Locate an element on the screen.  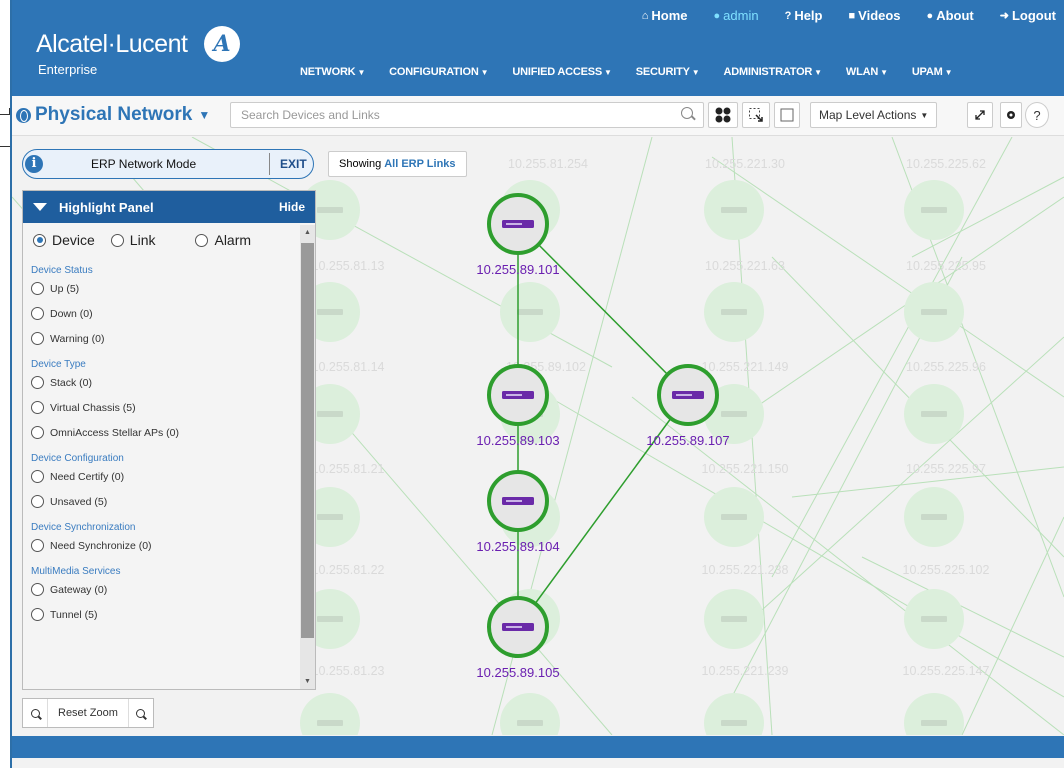
tab-device: Device is located at coordinates (64, 240).